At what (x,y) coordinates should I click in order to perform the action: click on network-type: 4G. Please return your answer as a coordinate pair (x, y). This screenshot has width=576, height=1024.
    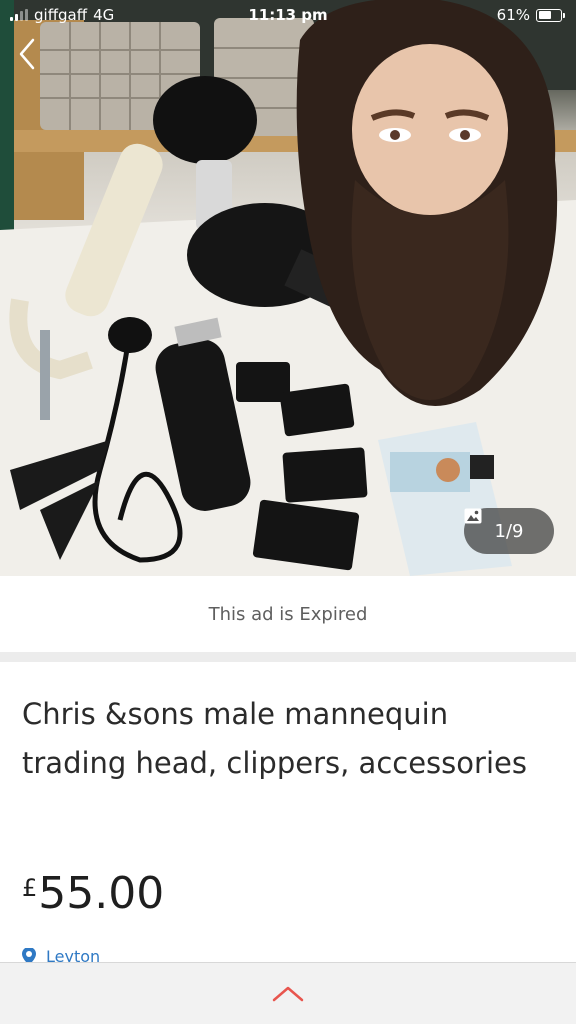
    Looking at the image, I should click on (104, 15).